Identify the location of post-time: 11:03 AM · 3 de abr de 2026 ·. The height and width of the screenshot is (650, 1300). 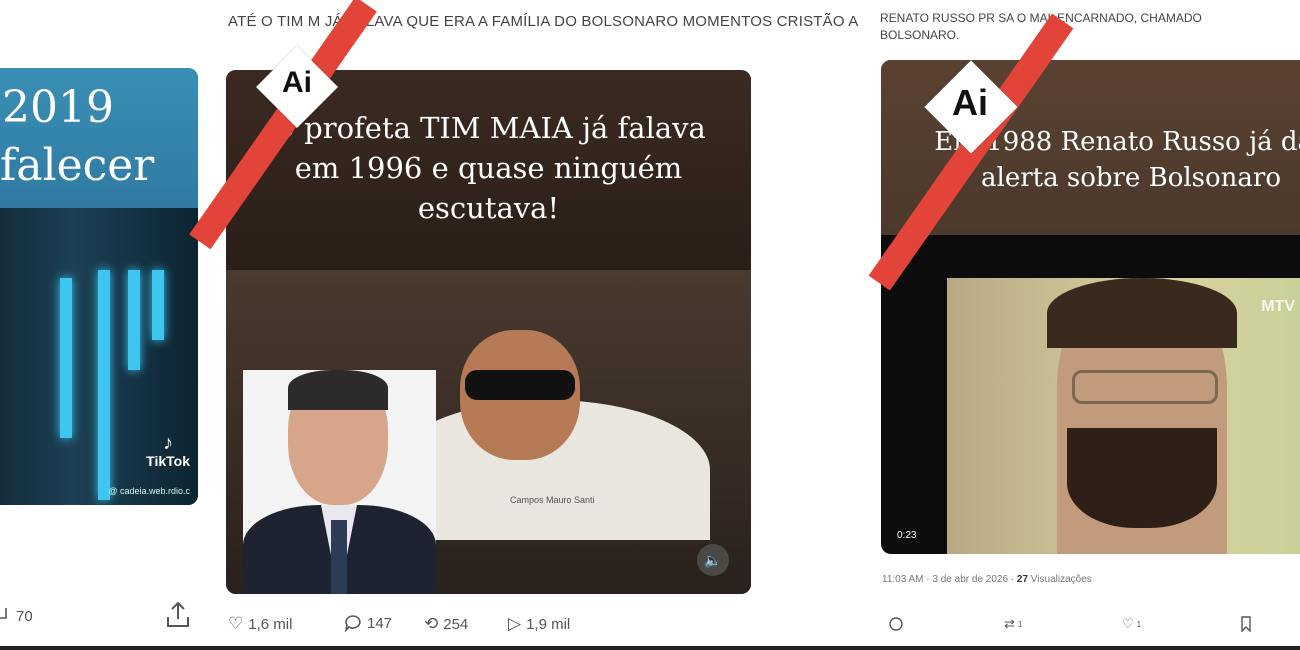
(949, 579).